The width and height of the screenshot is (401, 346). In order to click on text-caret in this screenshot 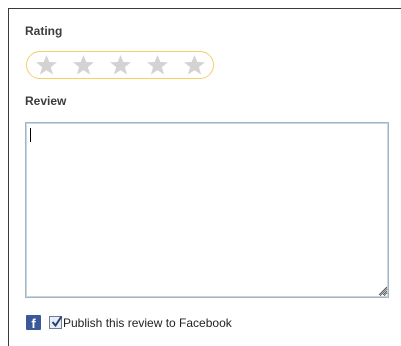, I will do `click(30, 135)`.